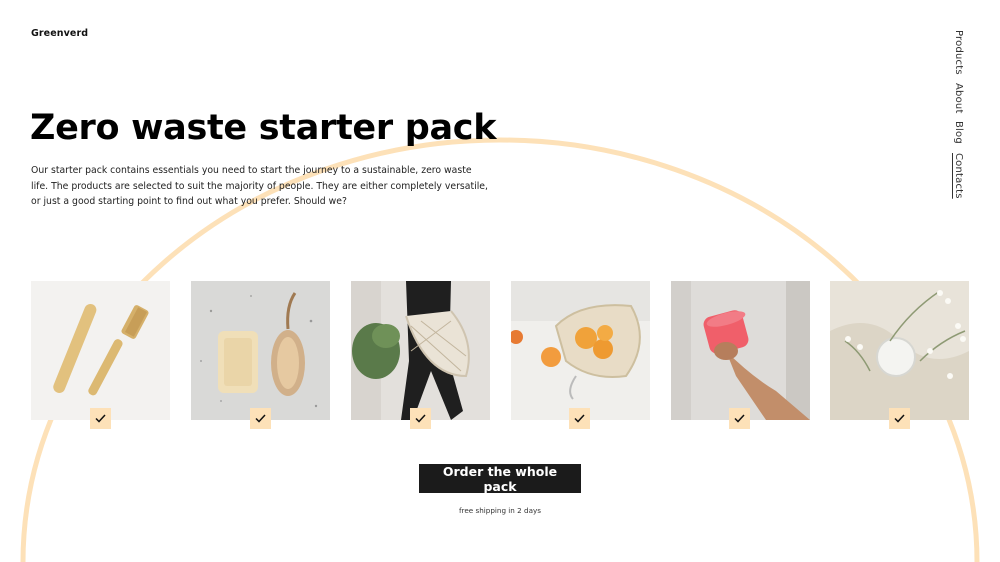 This screenshot has height=562, width=1000. I want to click on nav-item-products: Products, so click(958, 52).